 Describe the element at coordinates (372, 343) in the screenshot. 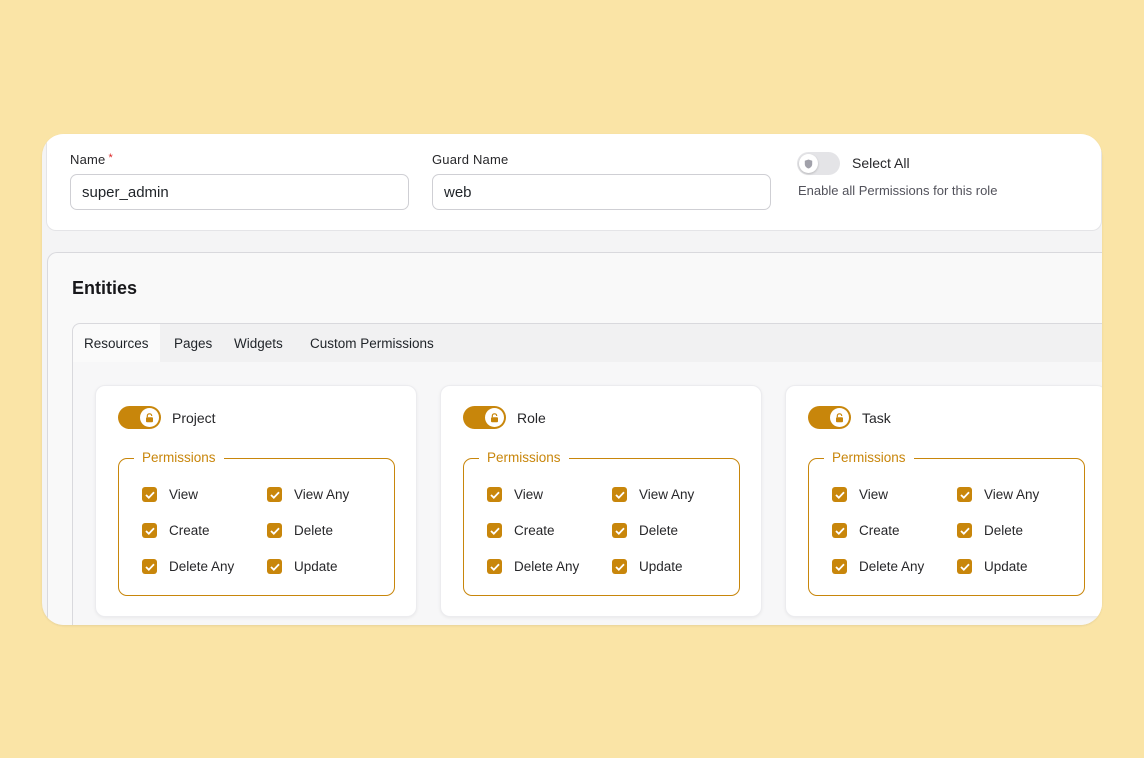

I see `tab-custom-permissions: Custom Permissions` at that location.